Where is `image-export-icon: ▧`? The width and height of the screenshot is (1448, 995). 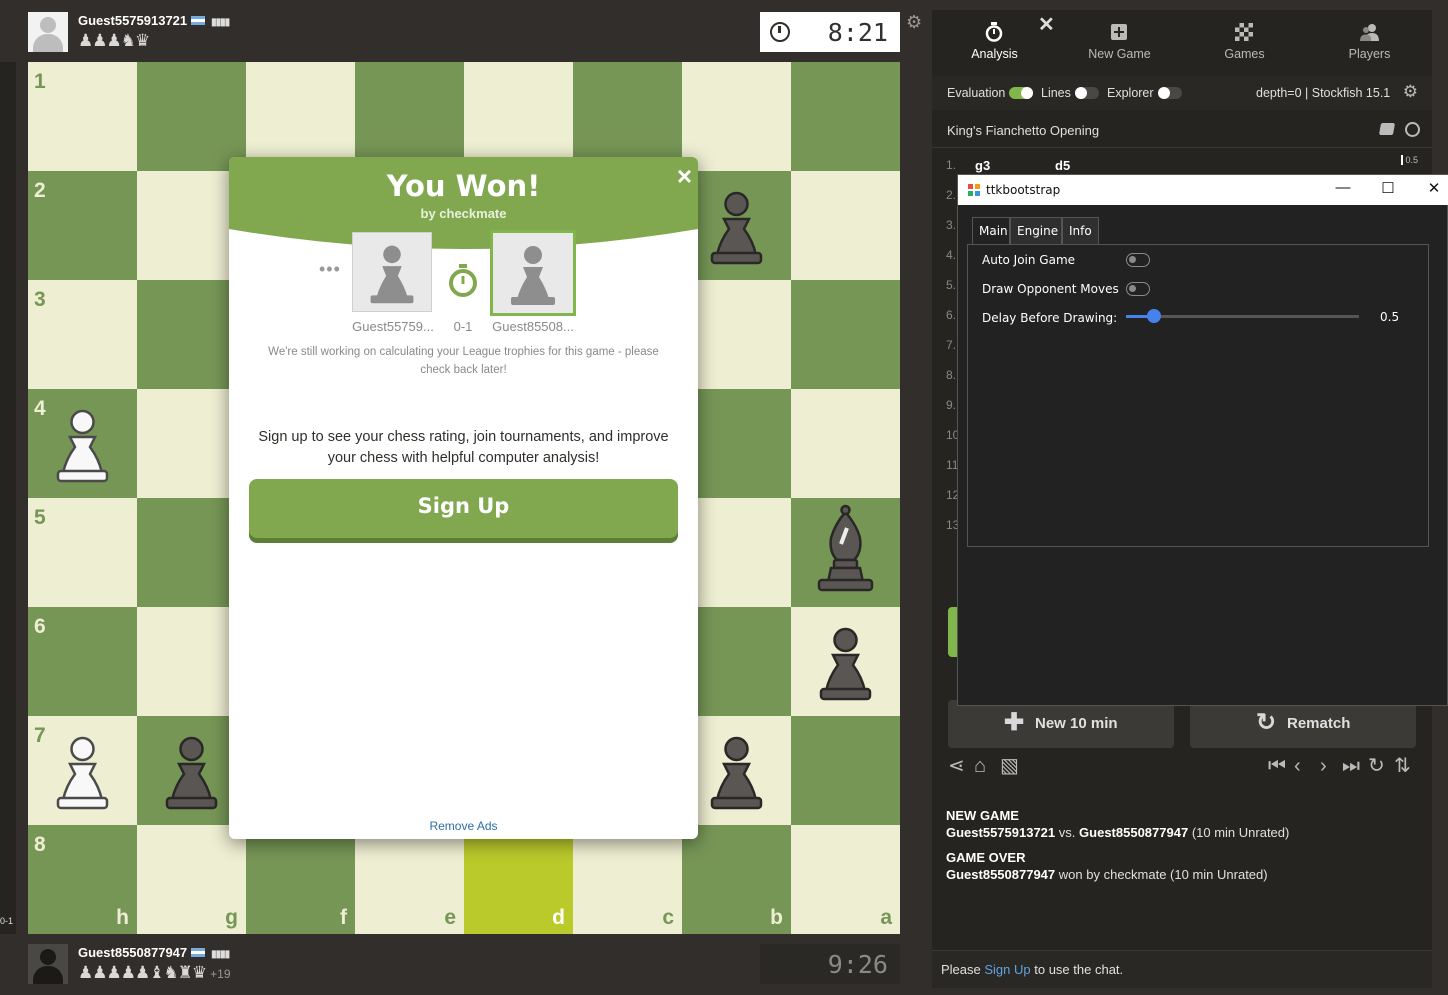
image-export-icon: ▧ is located at coordinates (1009, 766).